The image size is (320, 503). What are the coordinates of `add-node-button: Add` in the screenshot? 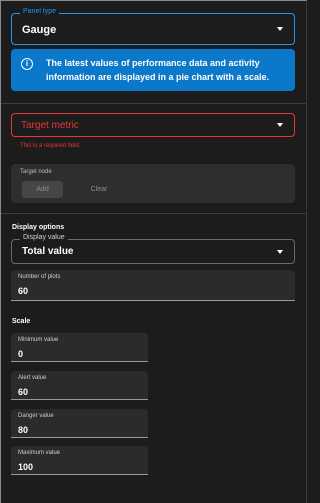 It's located at (42, 189).